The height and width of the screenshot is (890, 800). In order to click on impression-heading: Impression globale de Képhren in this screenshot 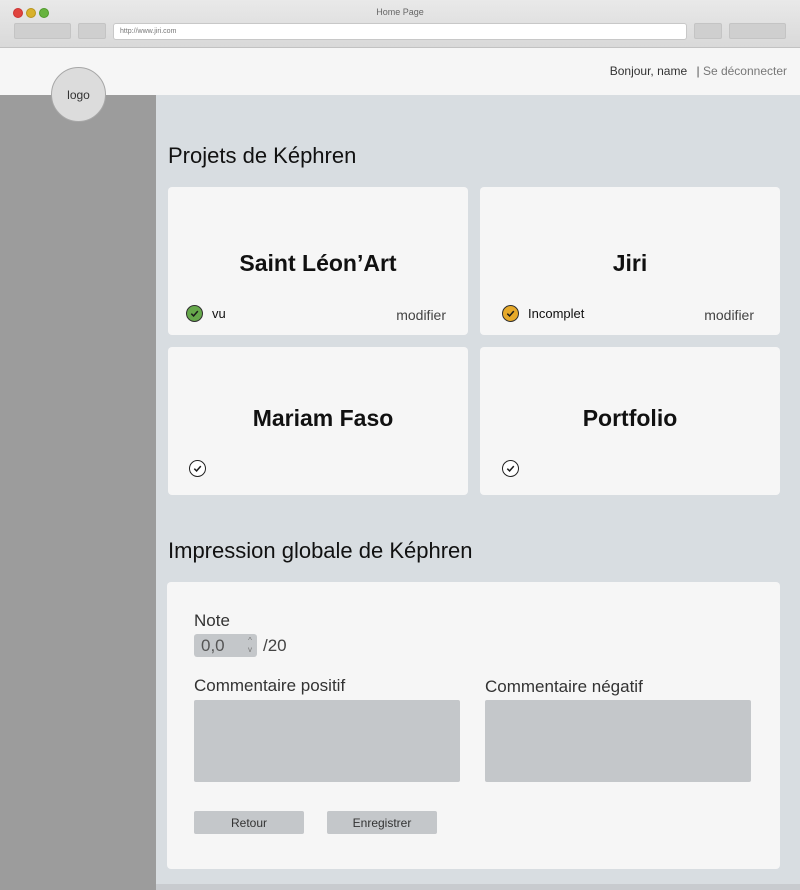, I will do `click(320, 550)`.